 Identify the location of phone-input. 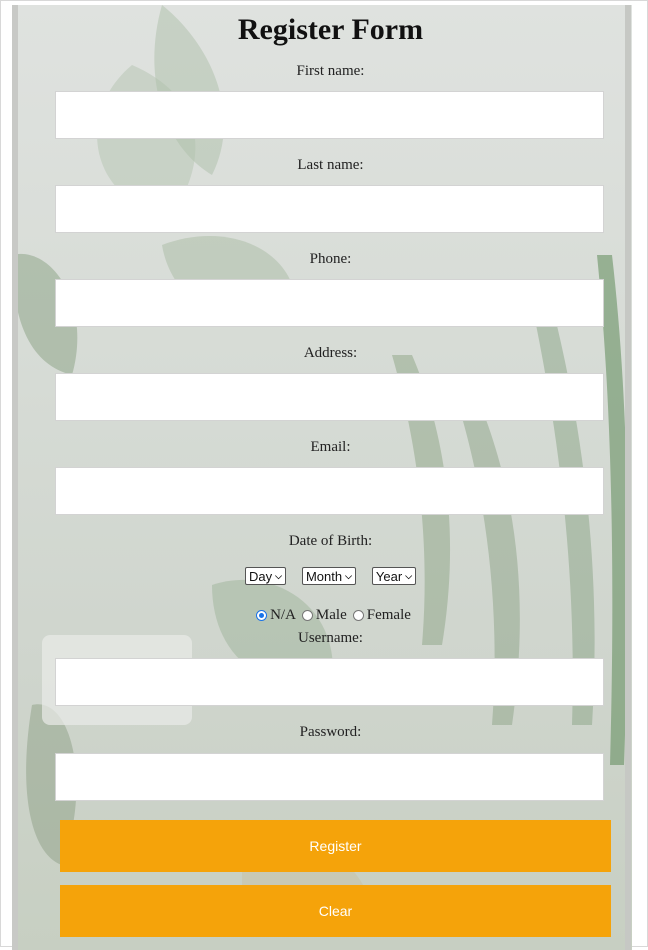
(329, 303).